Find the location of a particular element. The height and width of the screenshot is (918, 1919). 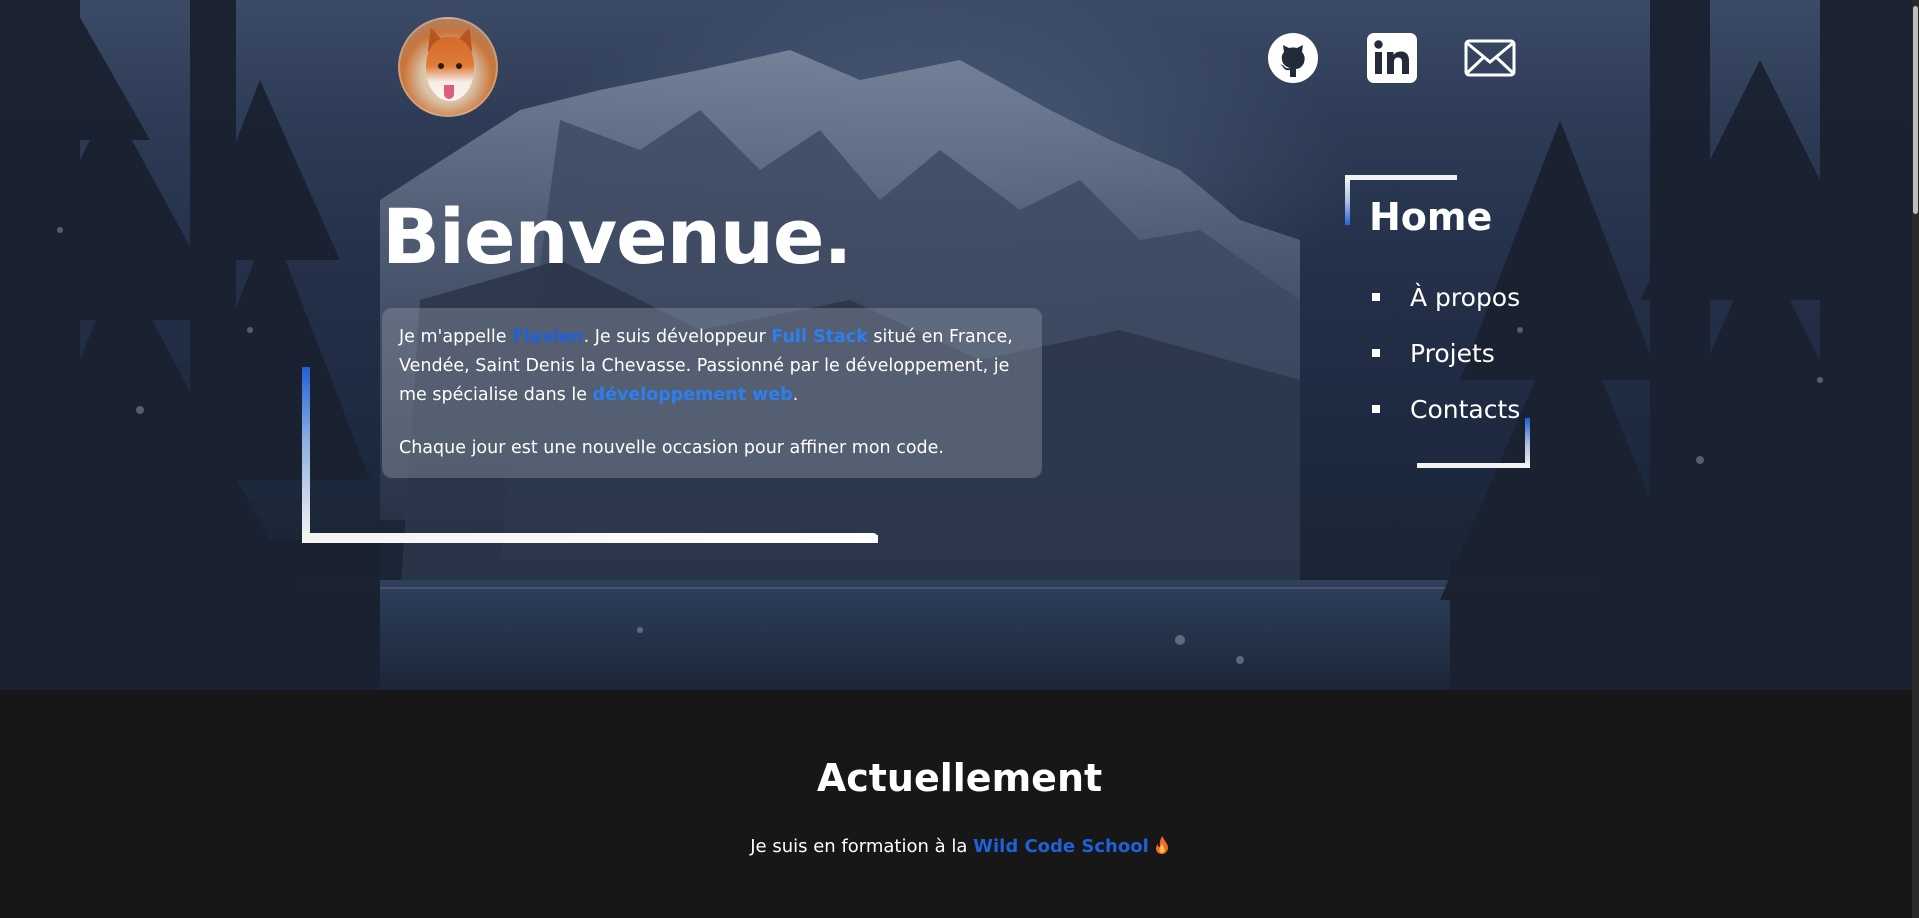

nav-bracket-top-line is located at coordinates (1401, 177).